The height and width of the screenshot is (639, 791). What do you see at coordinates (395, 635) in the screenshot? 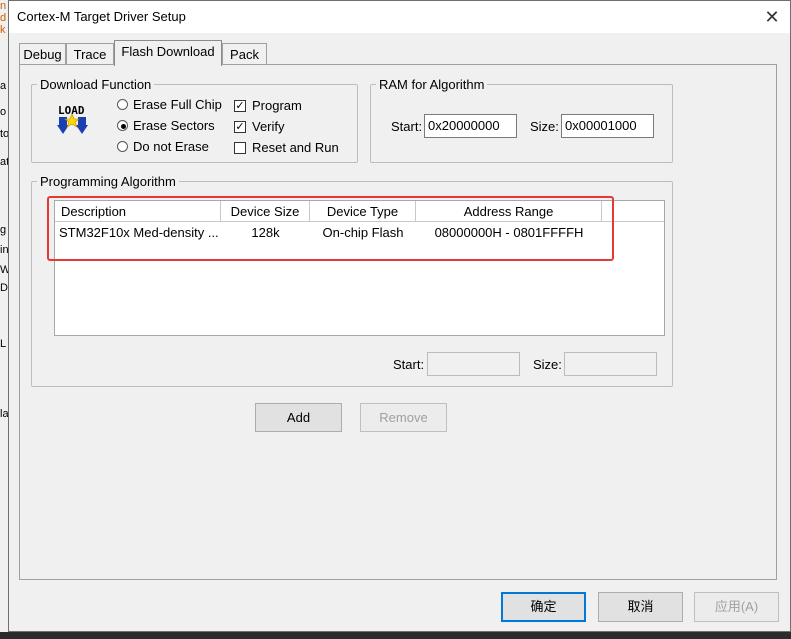
I see `background-bottom-edge` at bounding box center [395, 635].